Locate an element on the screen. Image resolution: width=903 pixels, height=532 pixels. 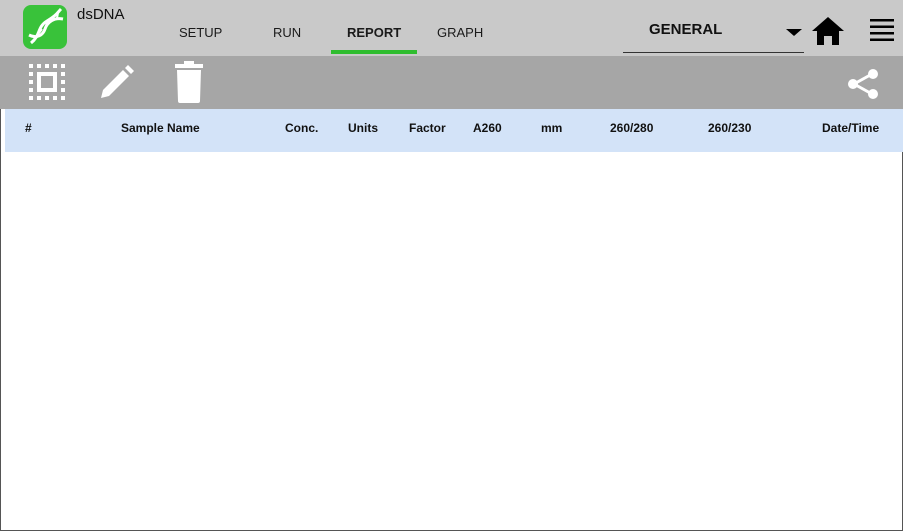
top-app-bar: dsDNA SETUP RUN REPORT GRAPH GENERAL is located at coordinates (451, 28).